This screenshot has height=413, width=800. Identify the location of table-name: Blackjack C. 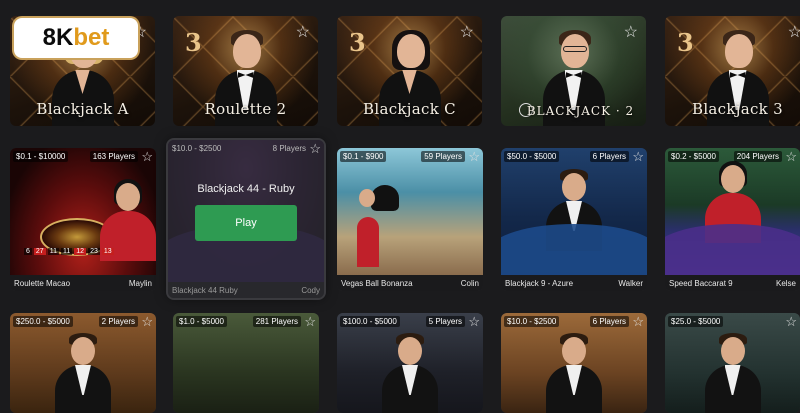
(409, 109).